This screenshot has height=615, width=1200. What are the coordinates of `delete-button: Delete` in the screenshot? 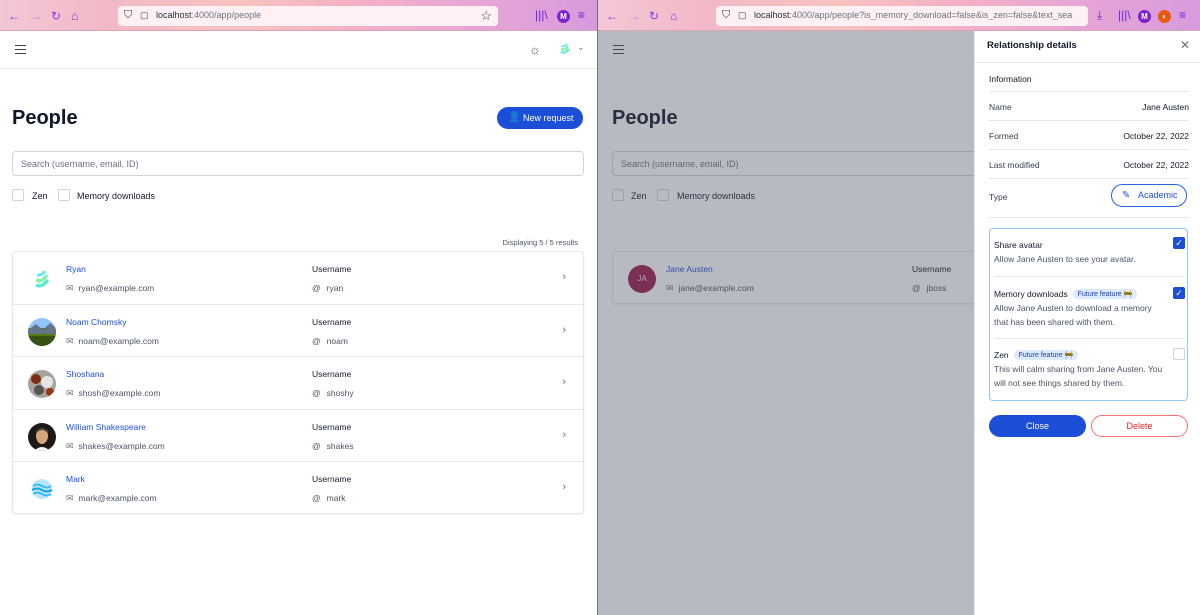 It's located at (1139, 426).